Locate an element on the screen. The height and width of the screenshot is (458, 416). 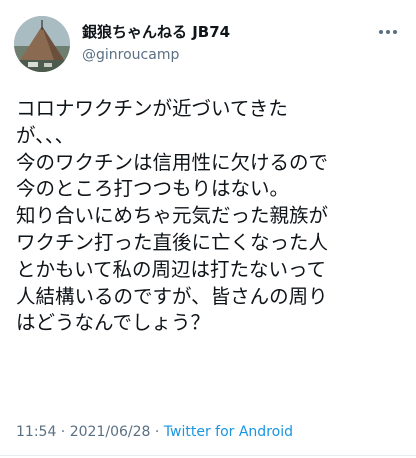
divider is located at coordinates (208, 455).